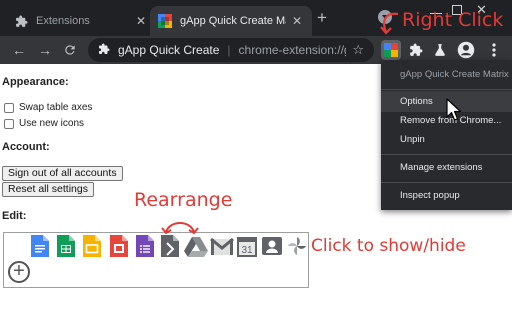  Describe the element at coordinates (416, 50) in the screenshot. I see `extensions-puzzle-icon` at that location.